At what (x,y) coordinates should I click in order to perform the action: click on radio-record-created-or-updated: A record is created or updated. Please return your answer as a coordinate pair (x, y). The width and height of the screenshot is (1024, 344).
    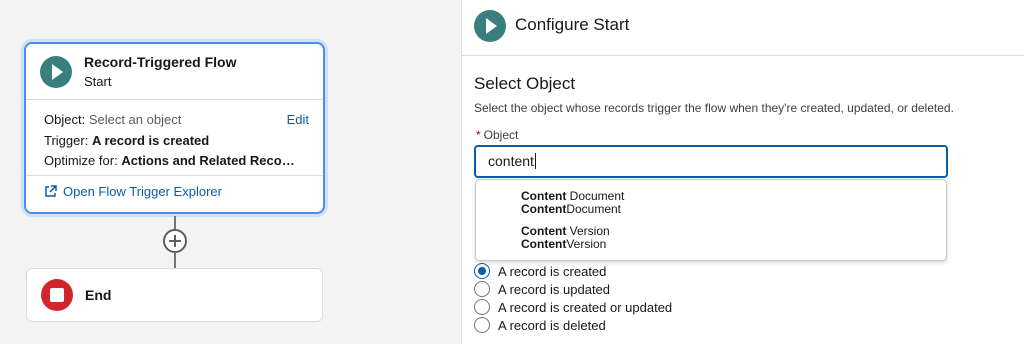
    Looking at the image, I should click on (573, 307).